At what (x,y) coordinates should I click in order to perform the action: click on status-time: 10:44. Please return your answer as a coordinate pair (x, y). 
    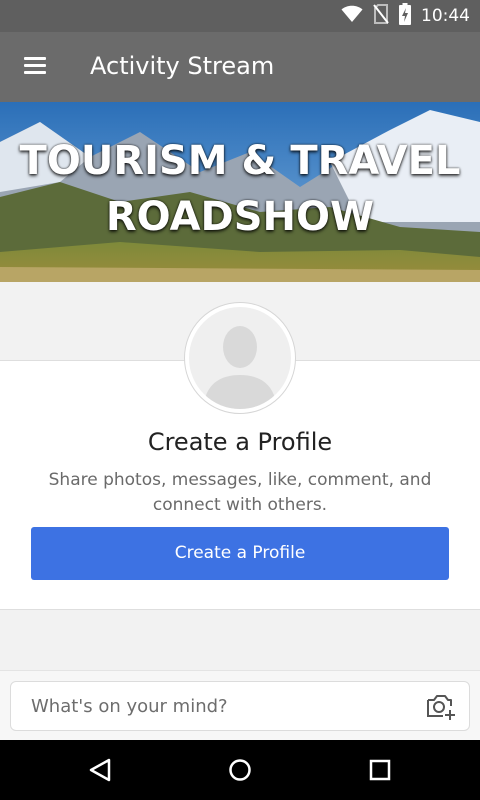
    Looking at the image, I should click on (445, 16).